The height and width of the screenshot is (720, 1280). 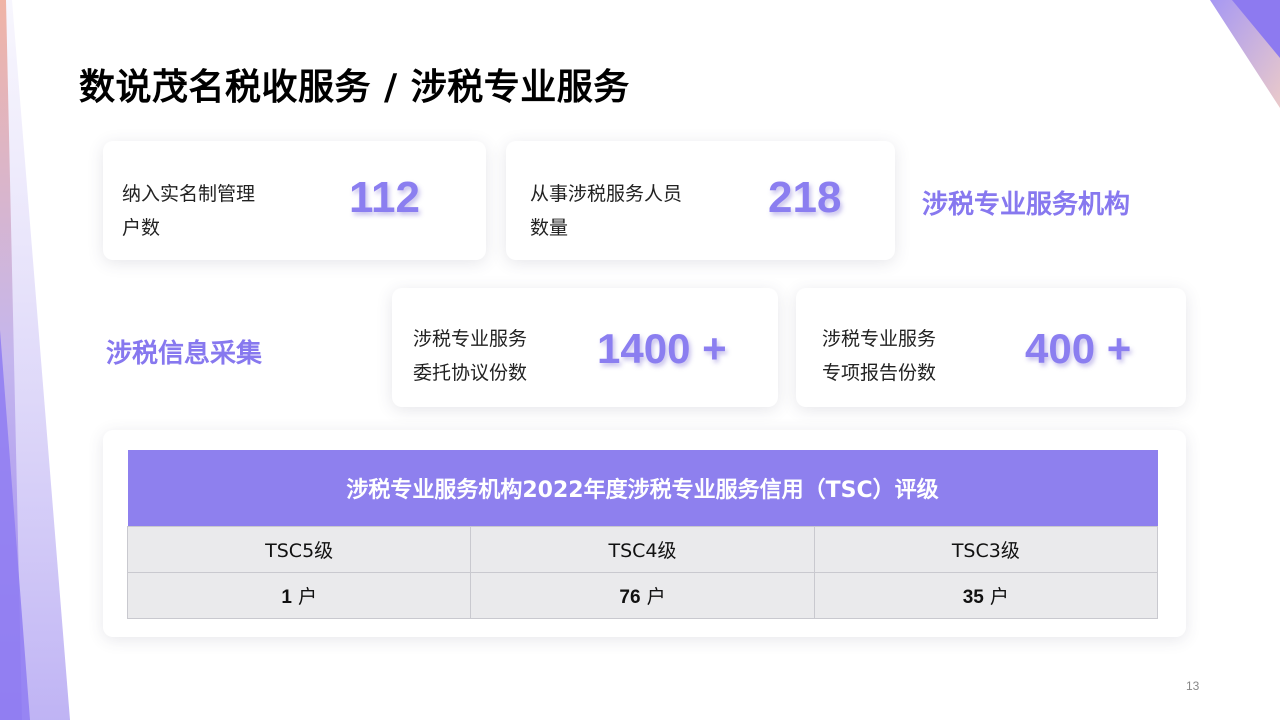 I want to click on table-row: 1 户 76 户 35 户, so click(x=642, y=595).